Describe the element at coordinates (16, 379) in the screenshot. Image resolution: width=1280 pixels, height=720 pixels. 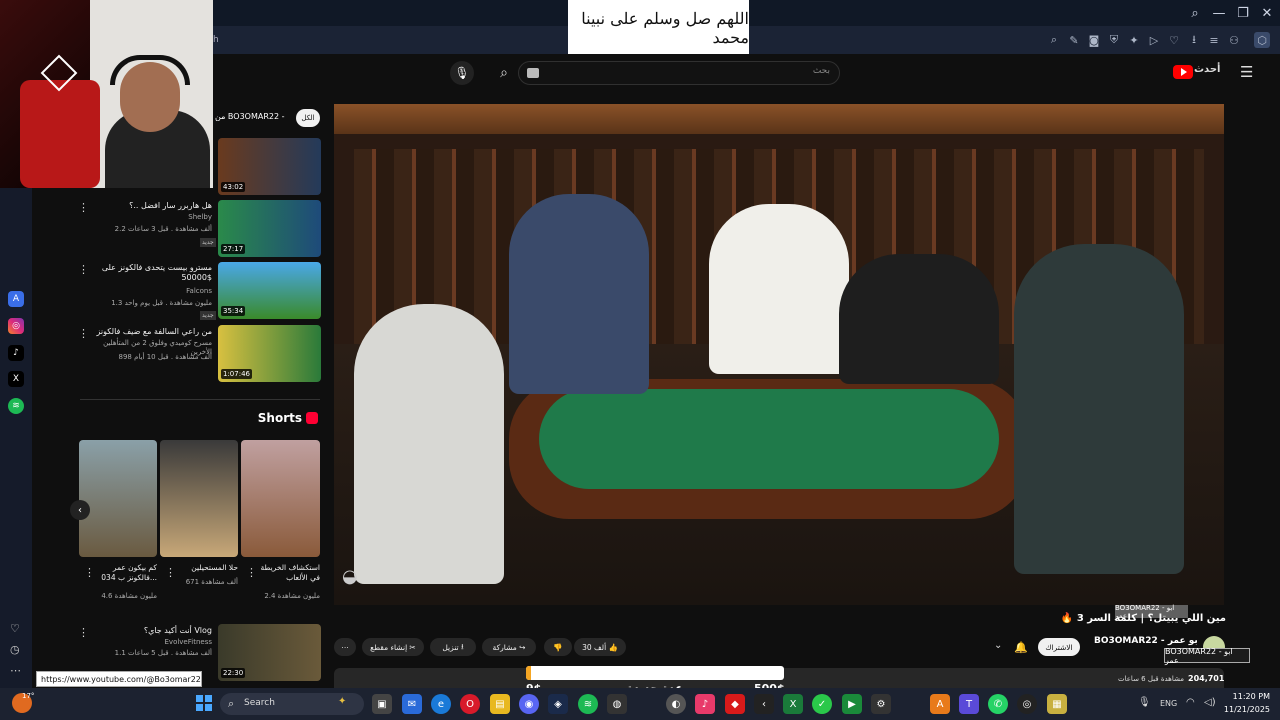
I see `x-icon: X` at that location.